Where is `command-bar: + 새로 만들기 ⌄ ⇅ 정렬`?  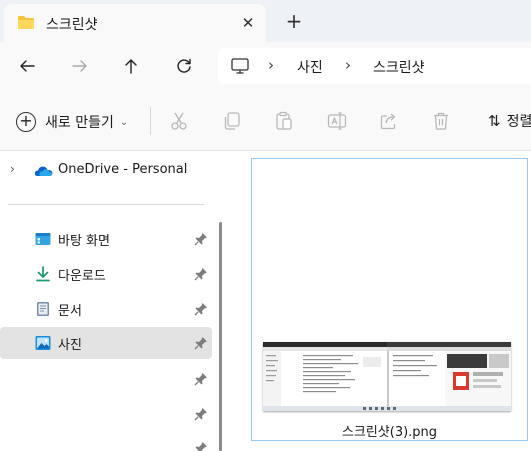
command-bar: + 새로 만들기 ⌄ ⇅ 정렬 is located at coordinates (265, 120).